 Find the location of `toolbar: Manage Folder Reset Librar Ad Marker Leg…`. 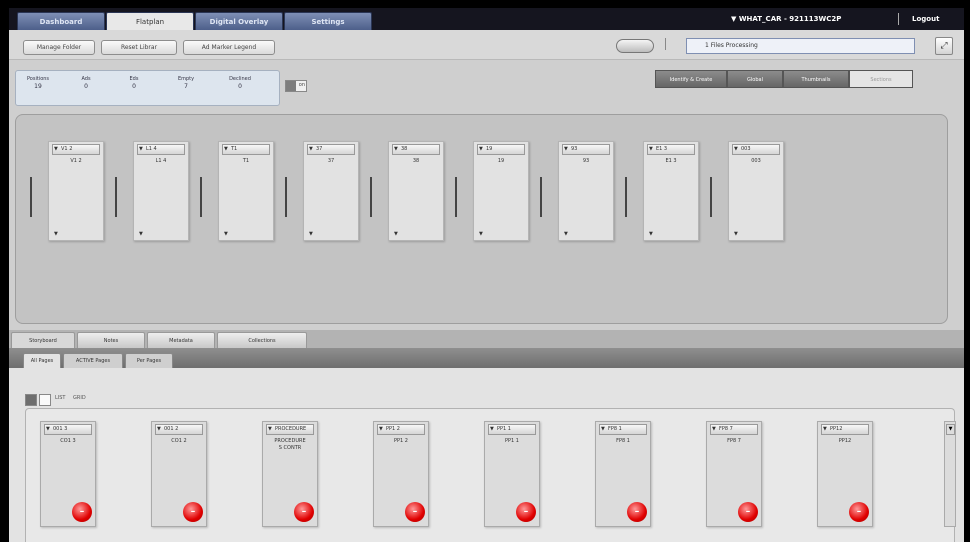

toolbar: Manage Folder Reset Librar Ad Marker Leg… is located at coordinates (486, 45).